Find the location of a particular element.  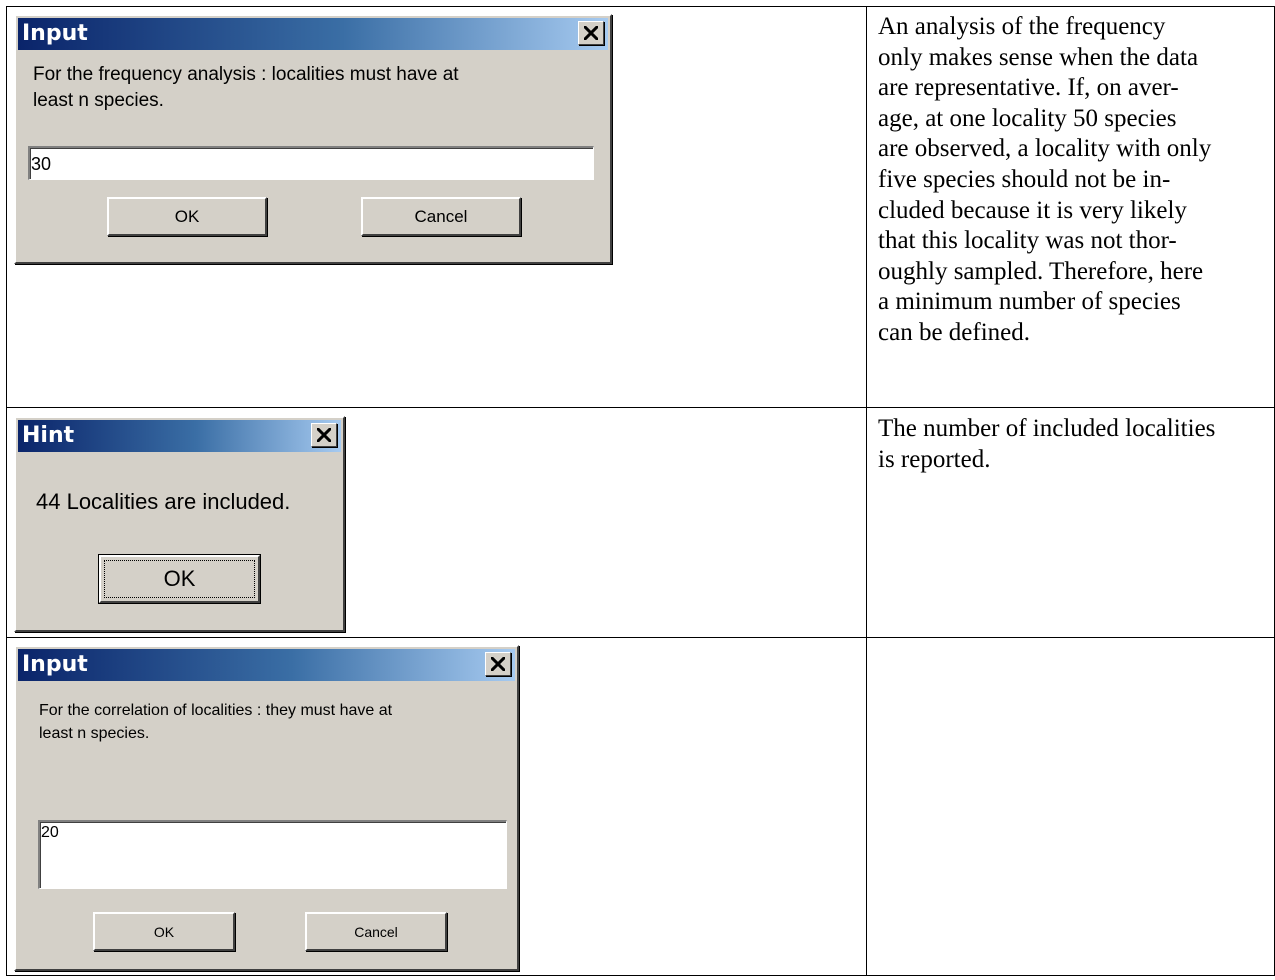

description-line: is reported. is located at coordinates (934, 459).